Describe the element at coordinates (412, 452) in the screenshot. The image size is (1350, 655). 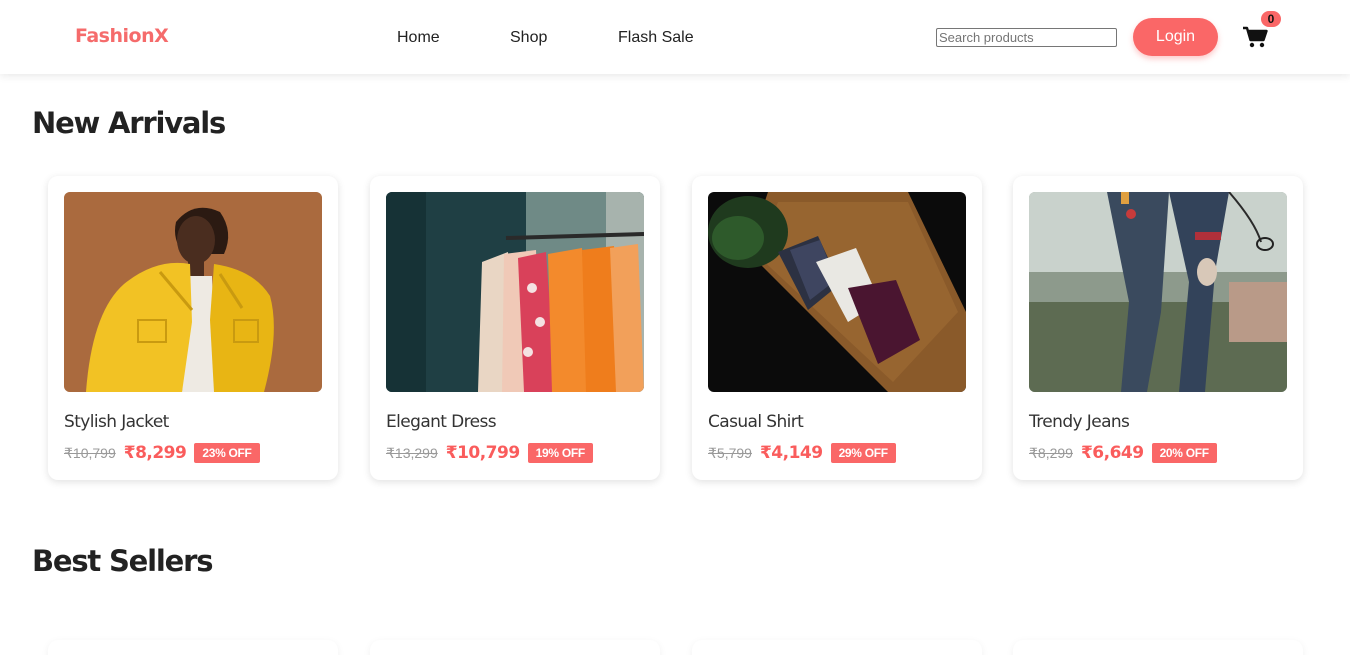
I see `original-price: ₹13,299` at that location.